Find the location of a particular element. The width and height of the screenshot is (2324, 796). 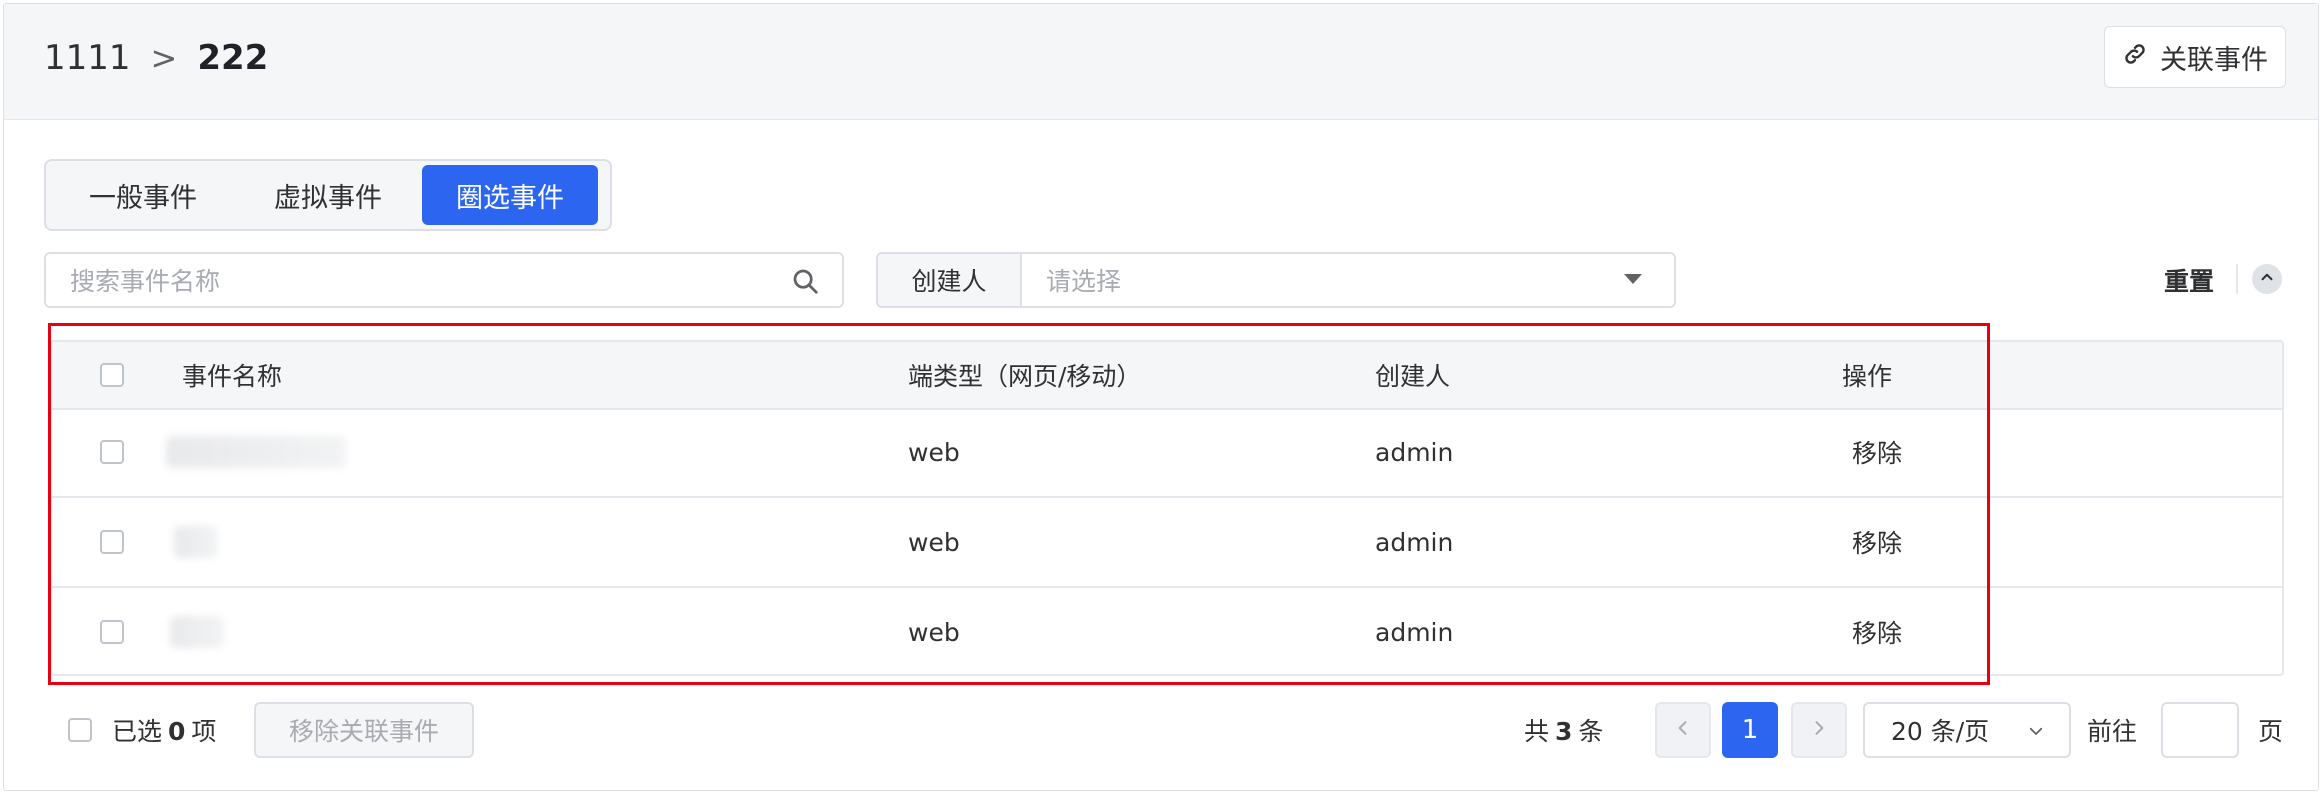

total-prefix: 共 is located at coordinates (1537, 731).